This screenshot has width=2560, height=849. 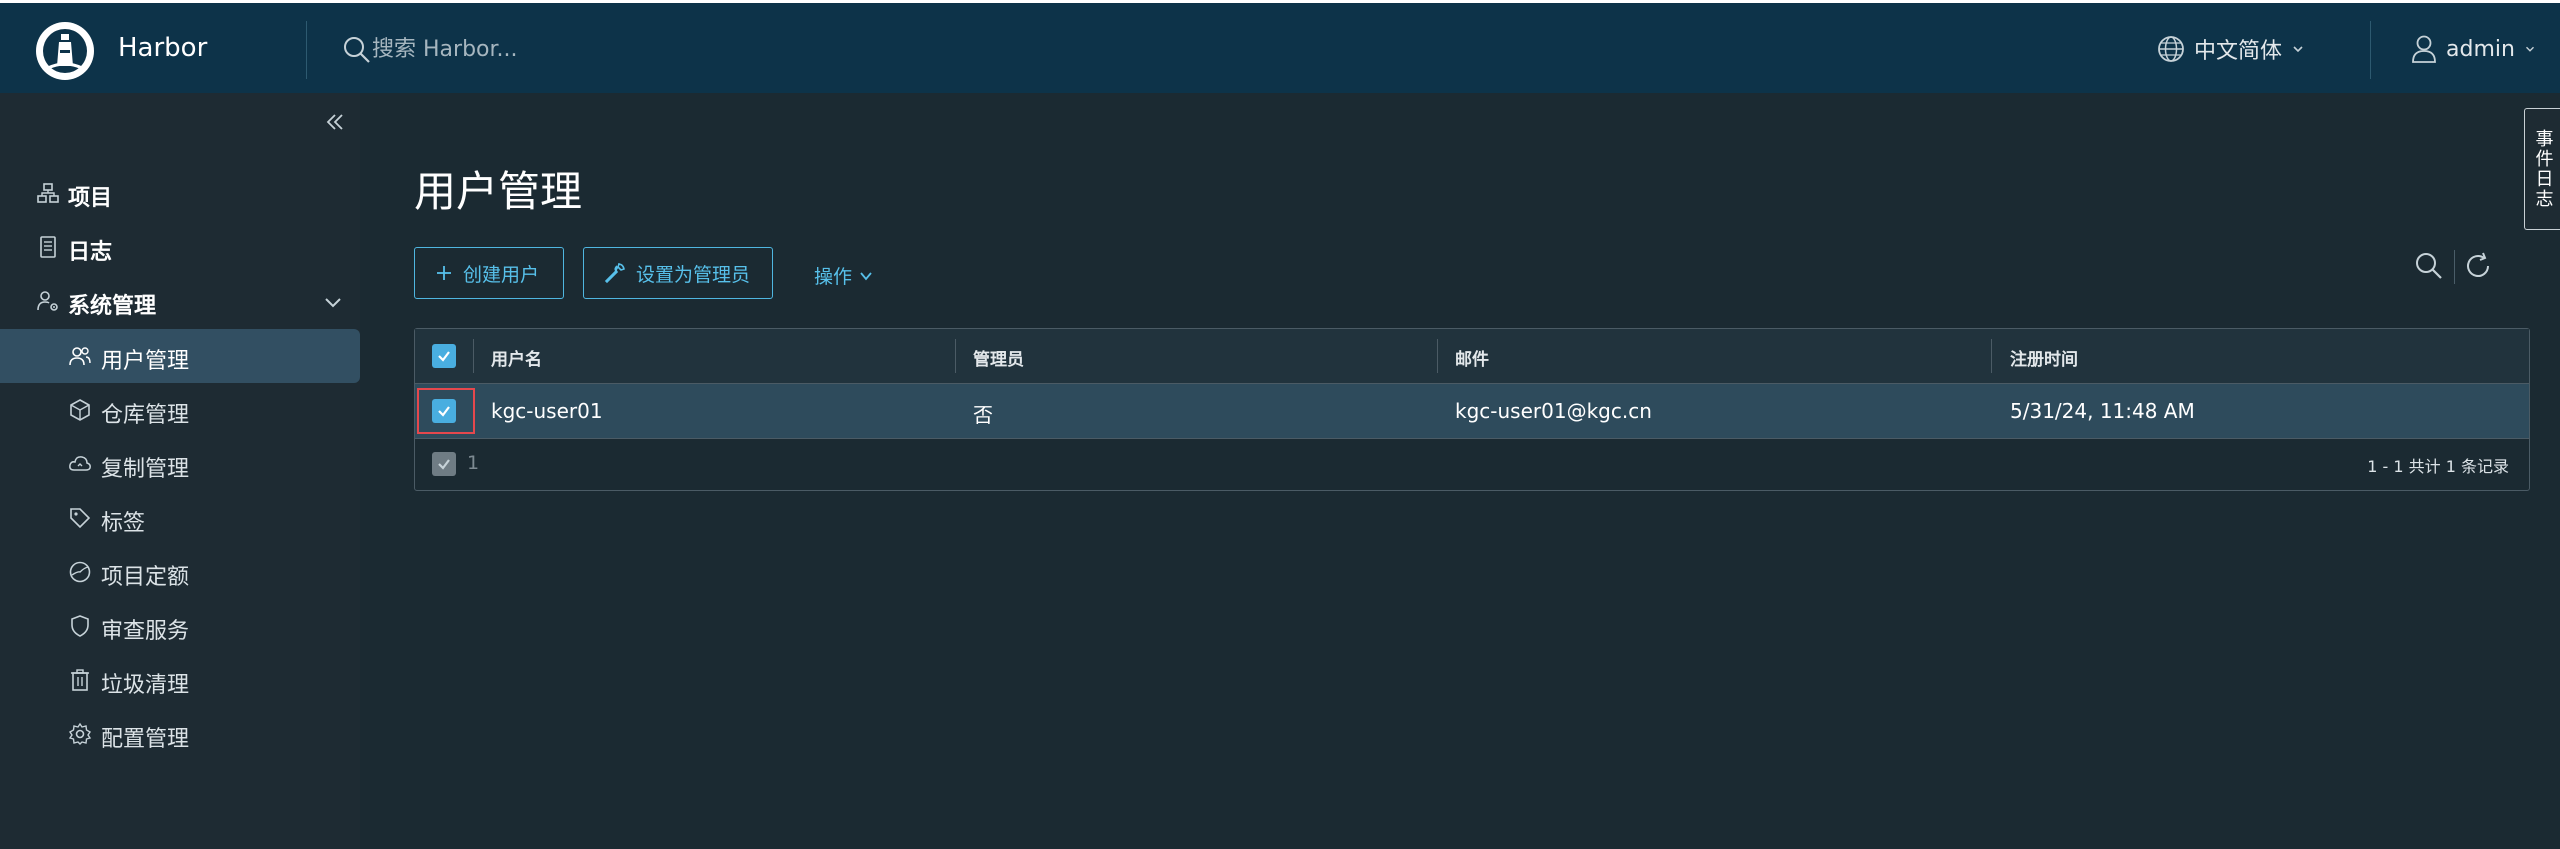 I want to click on sidebar-item-registries: 仓库管理, so click(x=180, y=410).